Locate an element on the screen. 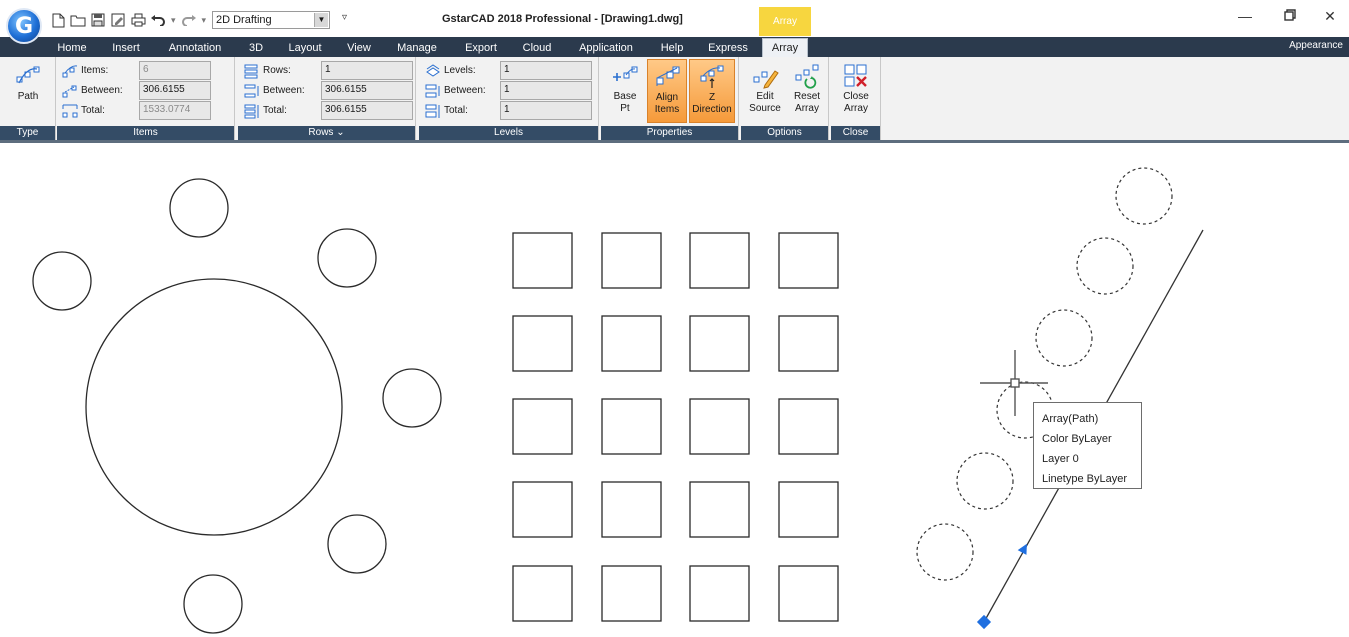 The width and height of the screenshot is (1349, 637). items-between-field: 306.6155 is located at coordinates (175, 90).